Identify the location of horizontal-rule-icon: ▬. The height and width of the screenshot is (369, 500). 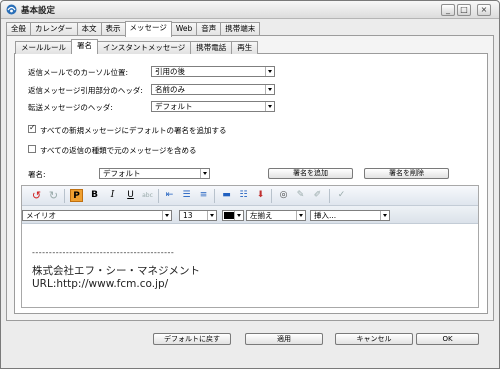
(226, 195).